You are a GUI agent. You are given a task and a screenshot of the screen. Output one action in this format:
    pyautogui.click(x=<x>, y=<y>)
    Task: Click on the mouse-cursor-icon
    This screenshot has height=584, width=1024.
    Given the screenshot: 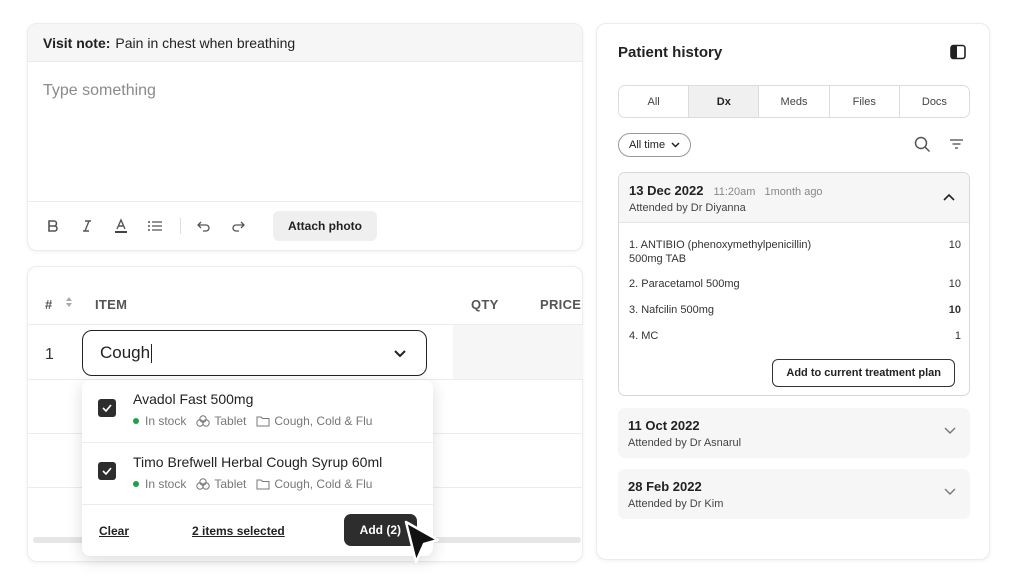 What is the action you would take?
    pyautogui.click(x=422, y=542)
    